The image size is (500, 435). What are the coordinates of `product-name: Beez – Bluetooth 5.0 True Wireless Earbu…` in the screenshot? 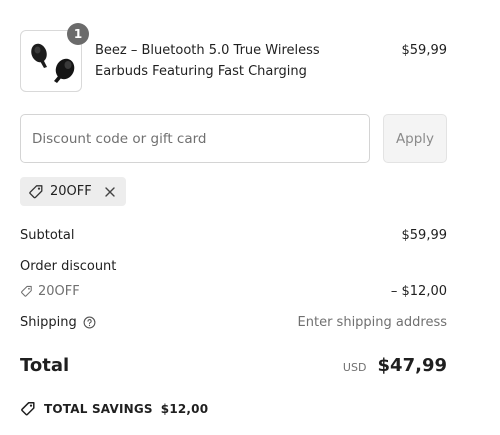 It's located at (207, 61).